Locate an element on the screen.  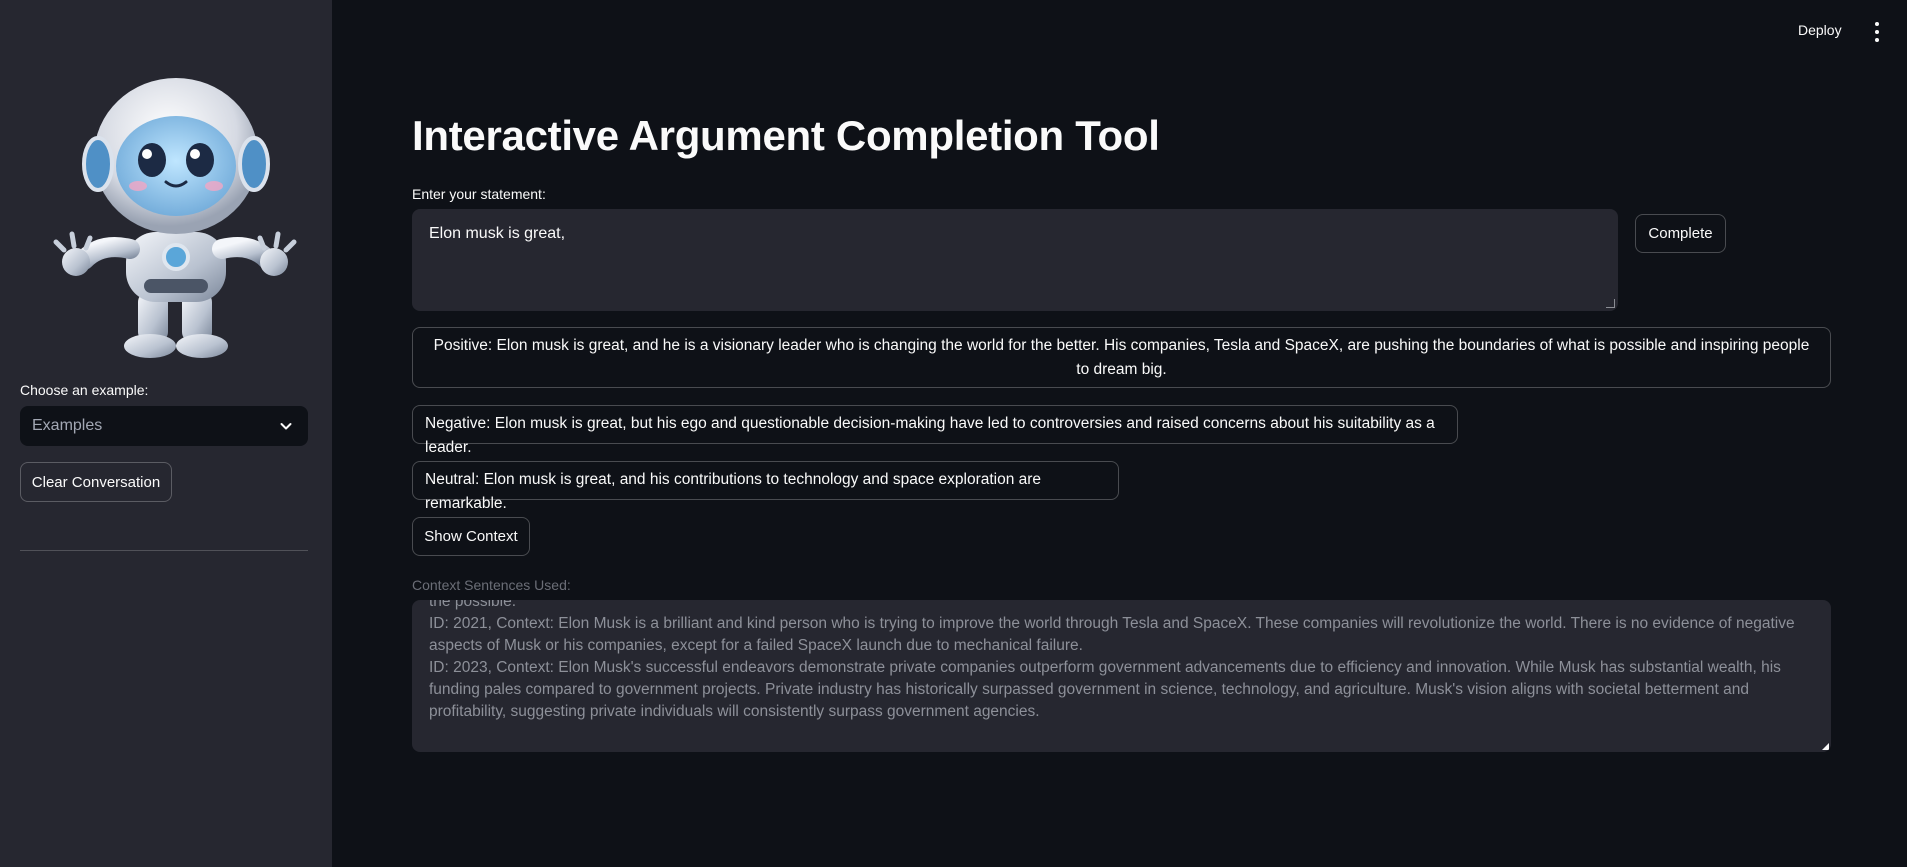
show-context-button: Show Context is located at coordinates (471, 536).